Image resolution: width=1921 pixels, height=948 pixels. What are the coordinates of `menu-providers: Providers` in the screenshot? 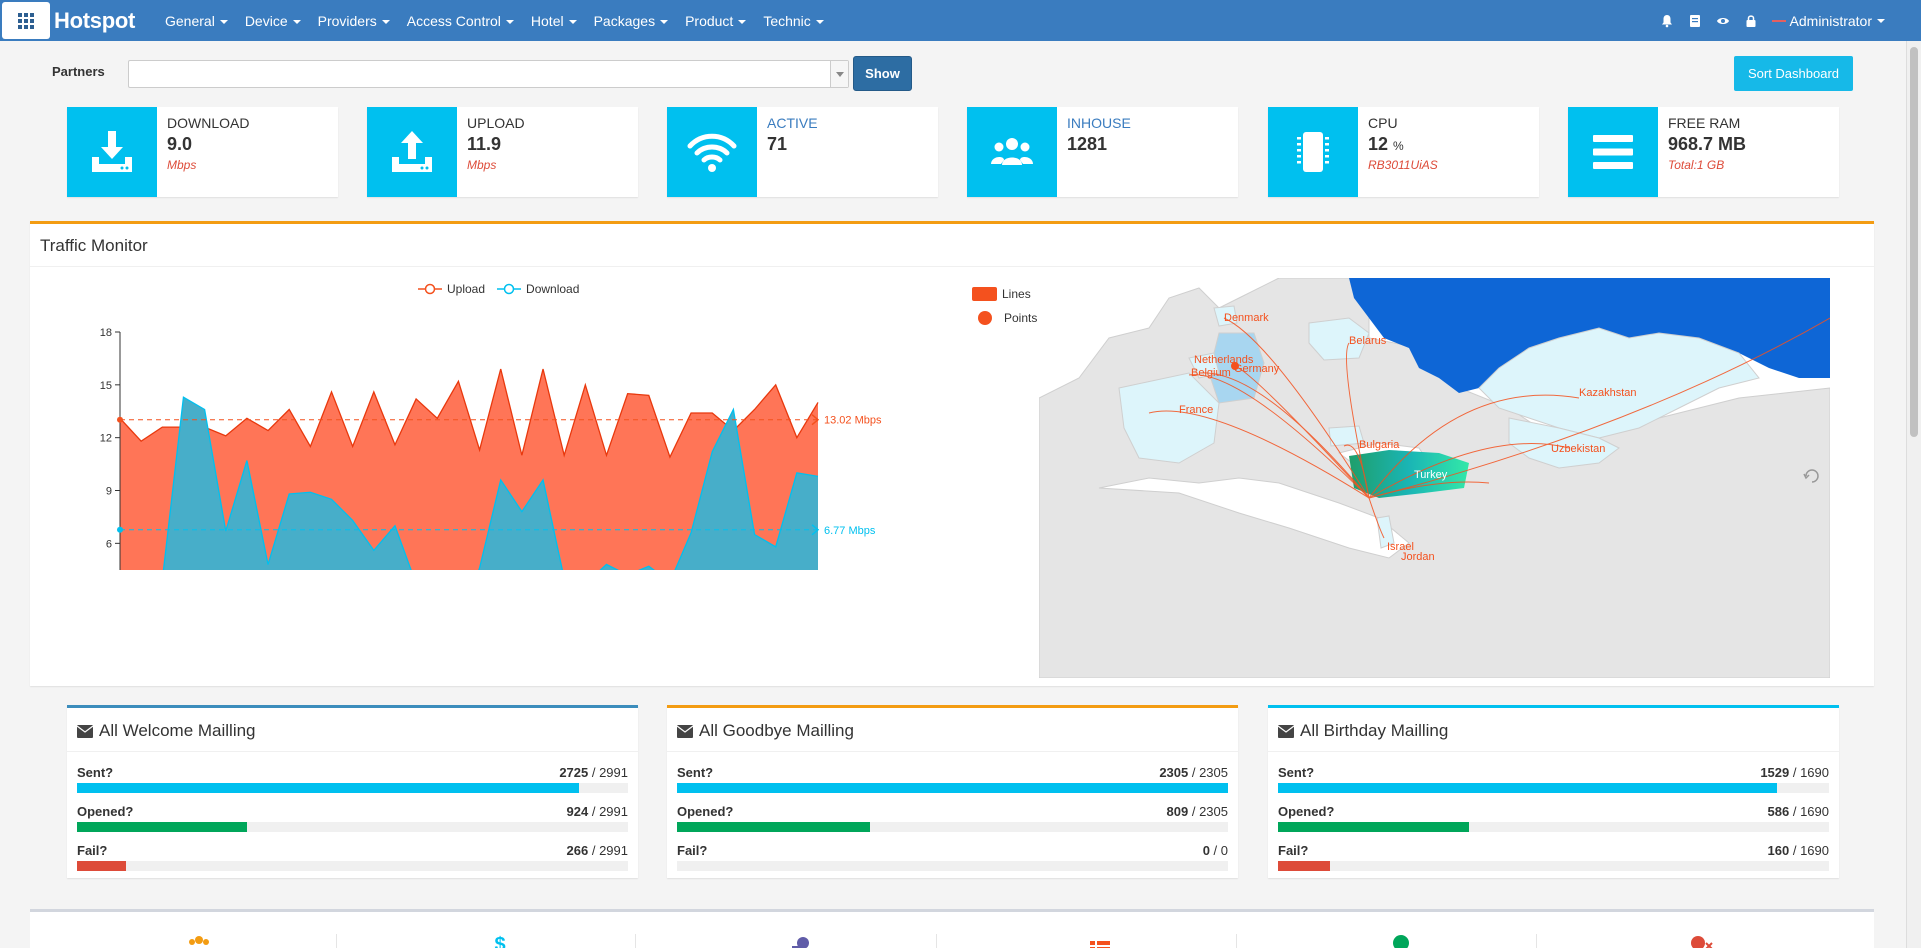 It's located at (354, 21).